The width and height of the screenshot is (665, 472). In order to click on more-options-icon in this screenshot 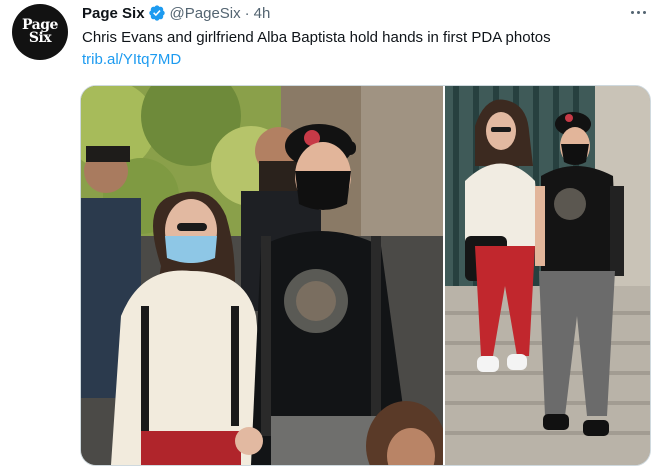, I will do `click(638, 12)`.